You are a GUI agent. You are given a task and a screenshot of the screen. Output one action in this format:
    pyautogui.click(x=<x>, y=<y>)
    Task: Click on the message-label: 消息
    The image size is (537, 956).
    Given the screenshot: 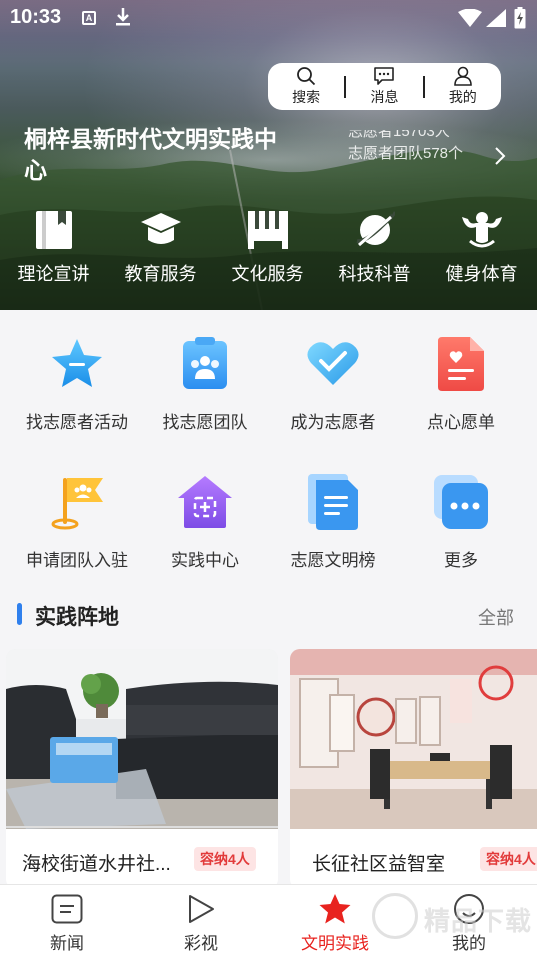 What is the action you would take?
    pyautogui.click(x=384, y=97)
    